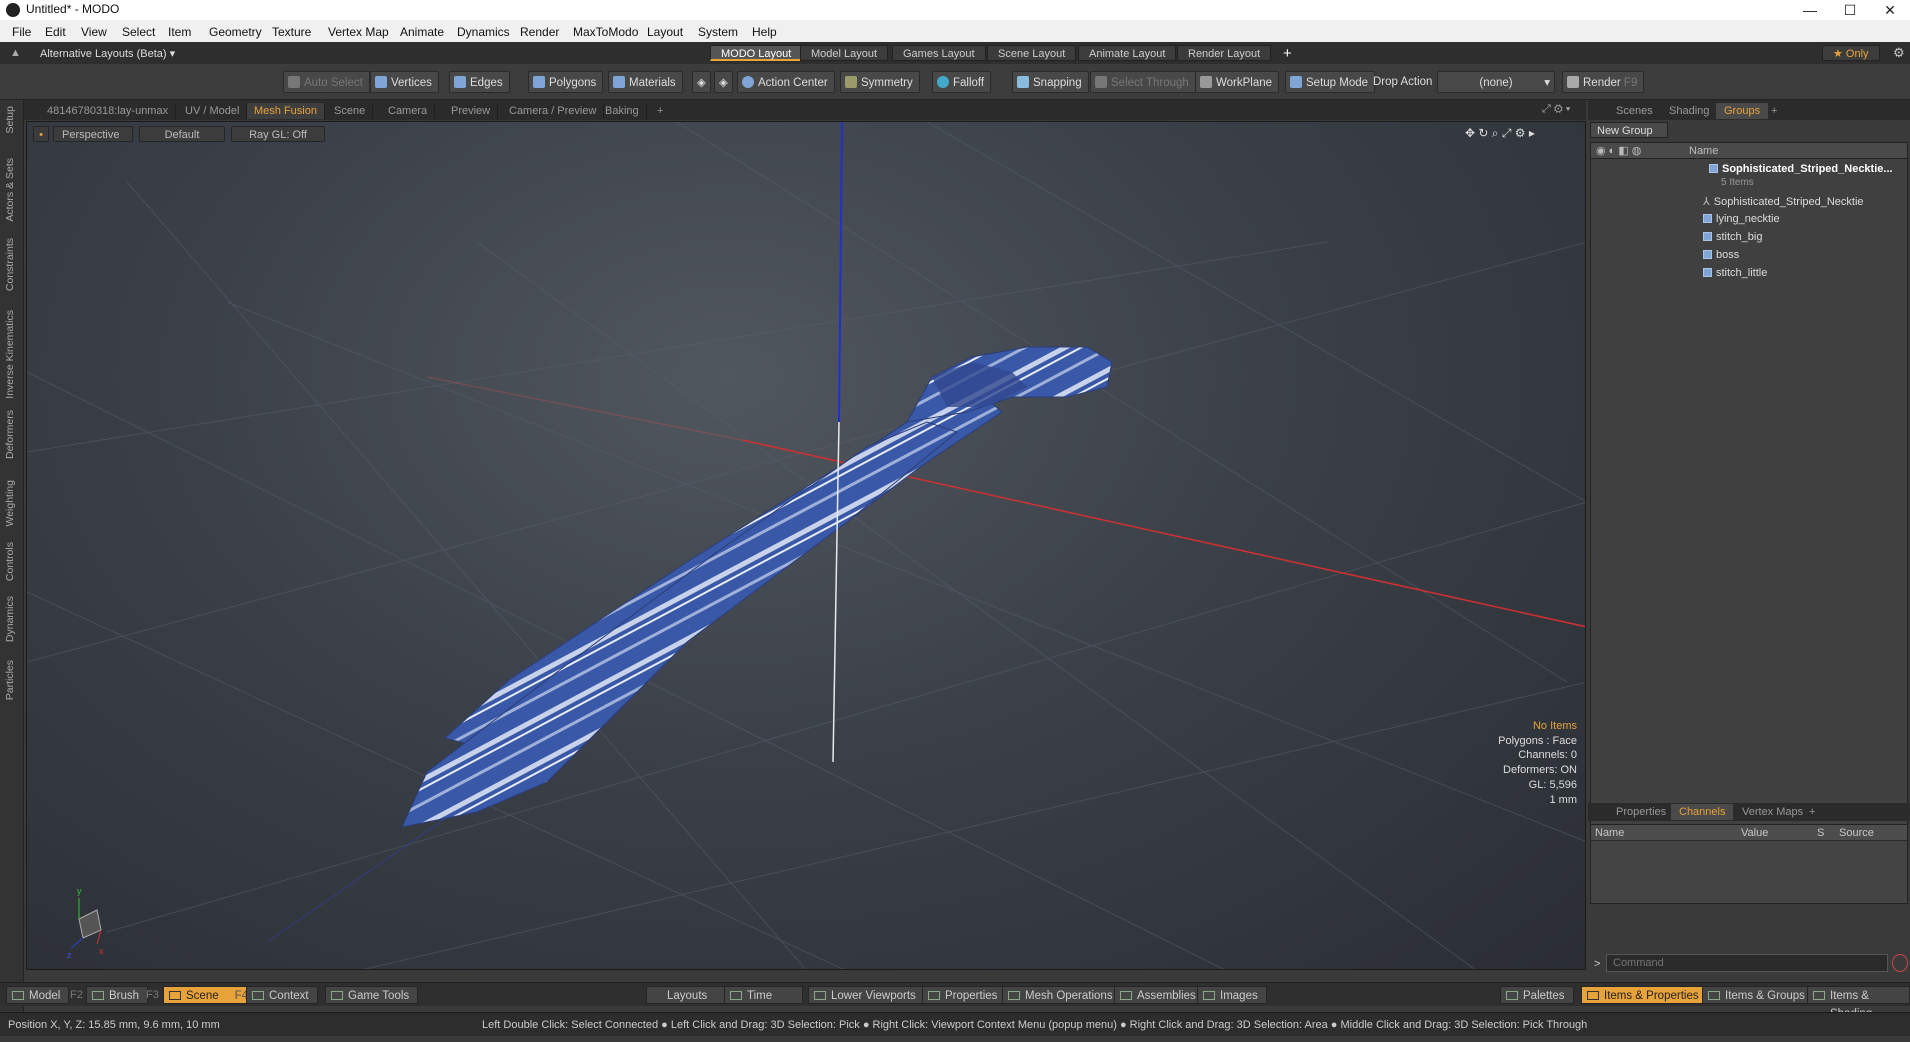 This screenshot has width=1910, height=1042. What do you see at coordinates (866, 995) in the screenshot?
I see `lower-viewports-button: Lower Viewports` at bounding box center [866, 995].